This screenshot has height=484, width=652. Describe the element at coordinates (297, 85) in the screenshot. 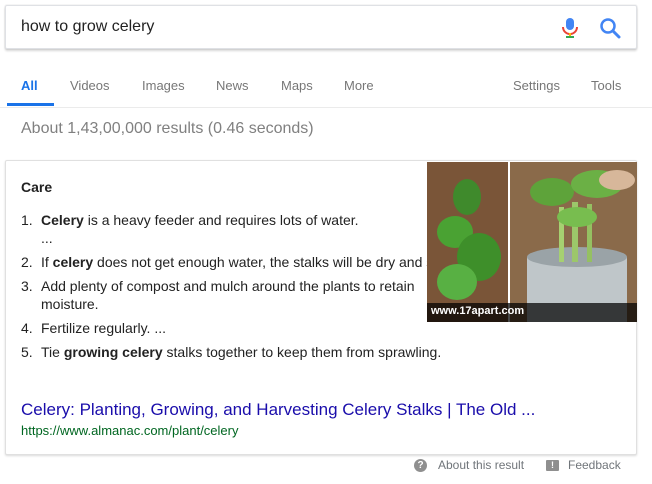

I see `tab-maps: Maps` at that location.